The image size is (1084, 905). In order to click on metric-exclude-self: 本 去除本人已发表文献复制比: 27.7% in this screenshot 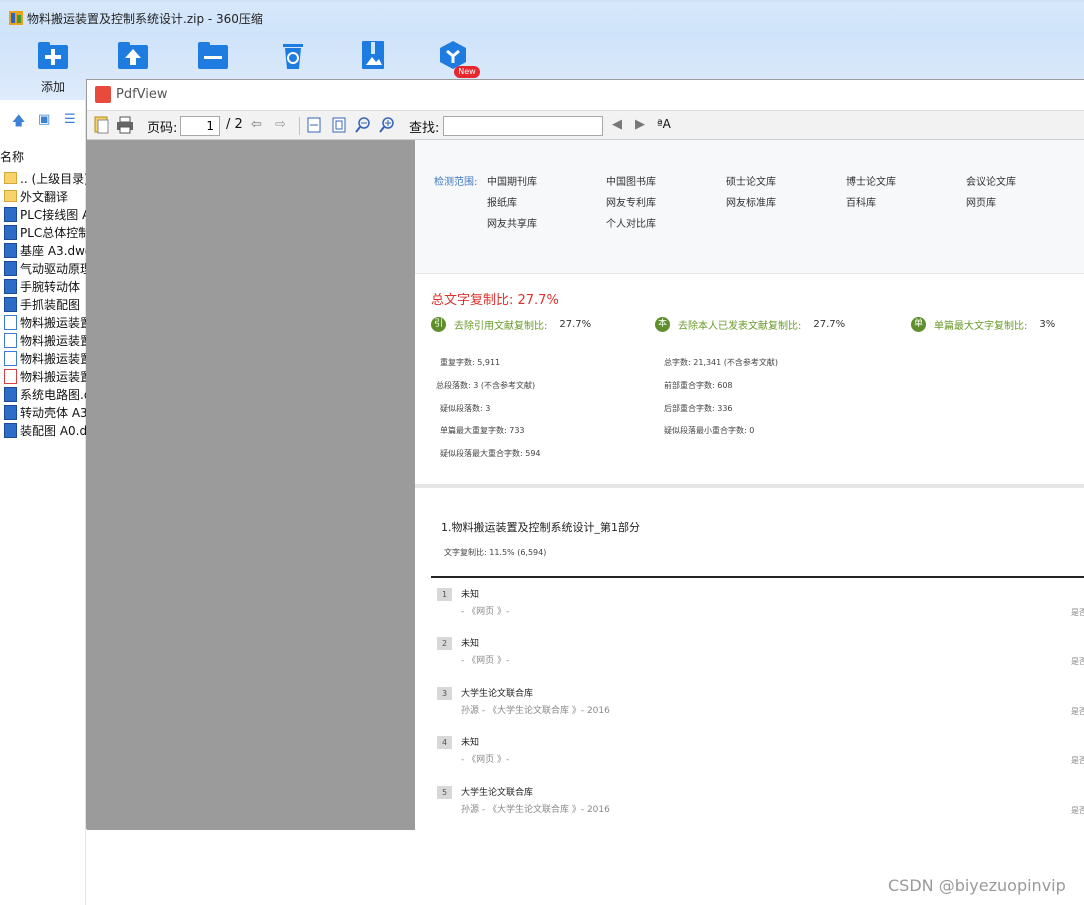, I will do `click(750, 324)`.